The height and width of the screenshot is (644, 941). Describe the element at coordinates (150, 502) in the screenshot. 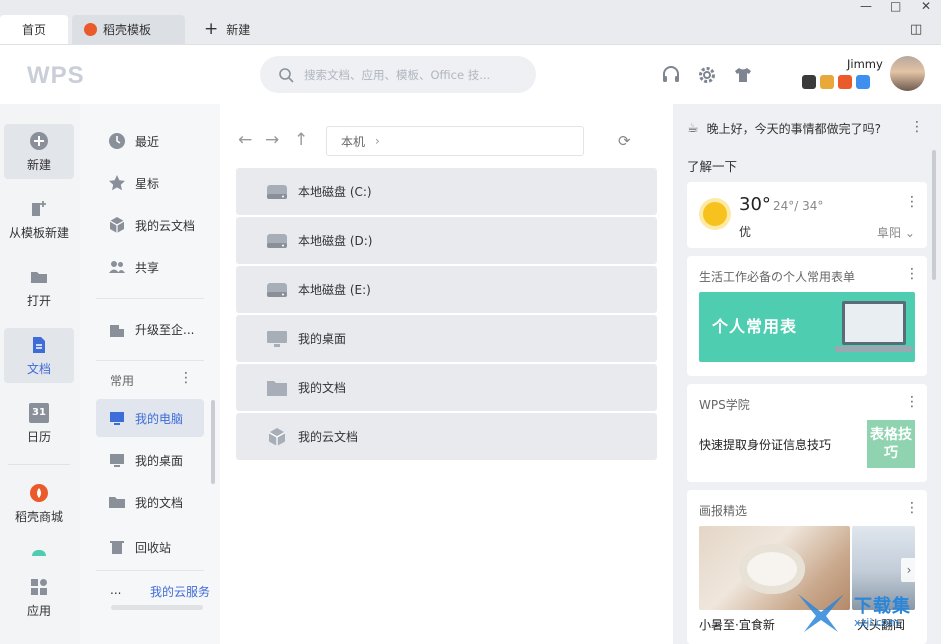

I see `location-my-documents: 我的文档` at that location.